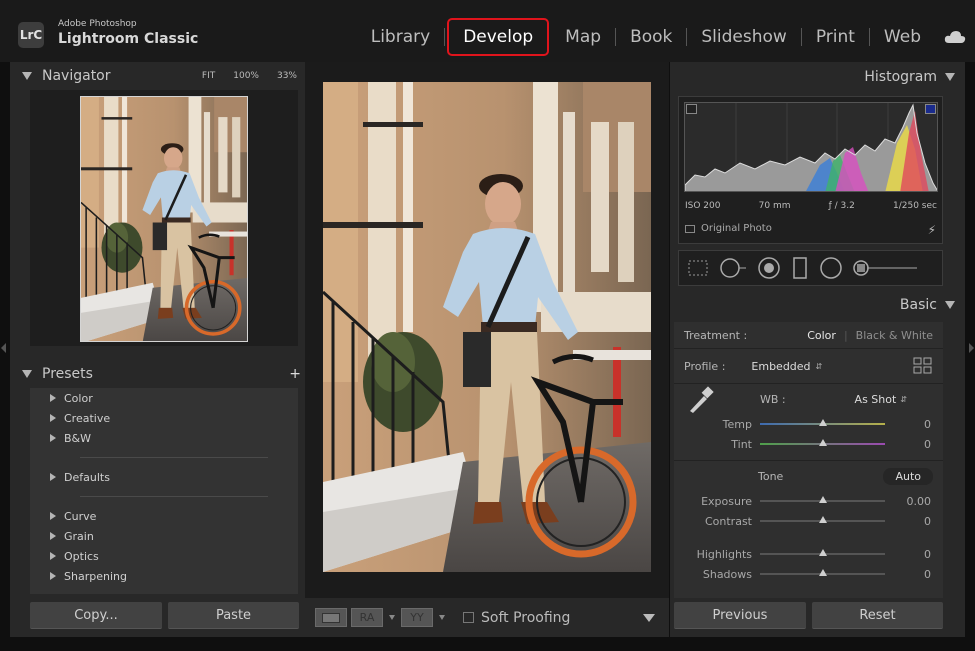  I want to click on before-after-swap-button: YY, so click(417, 617).